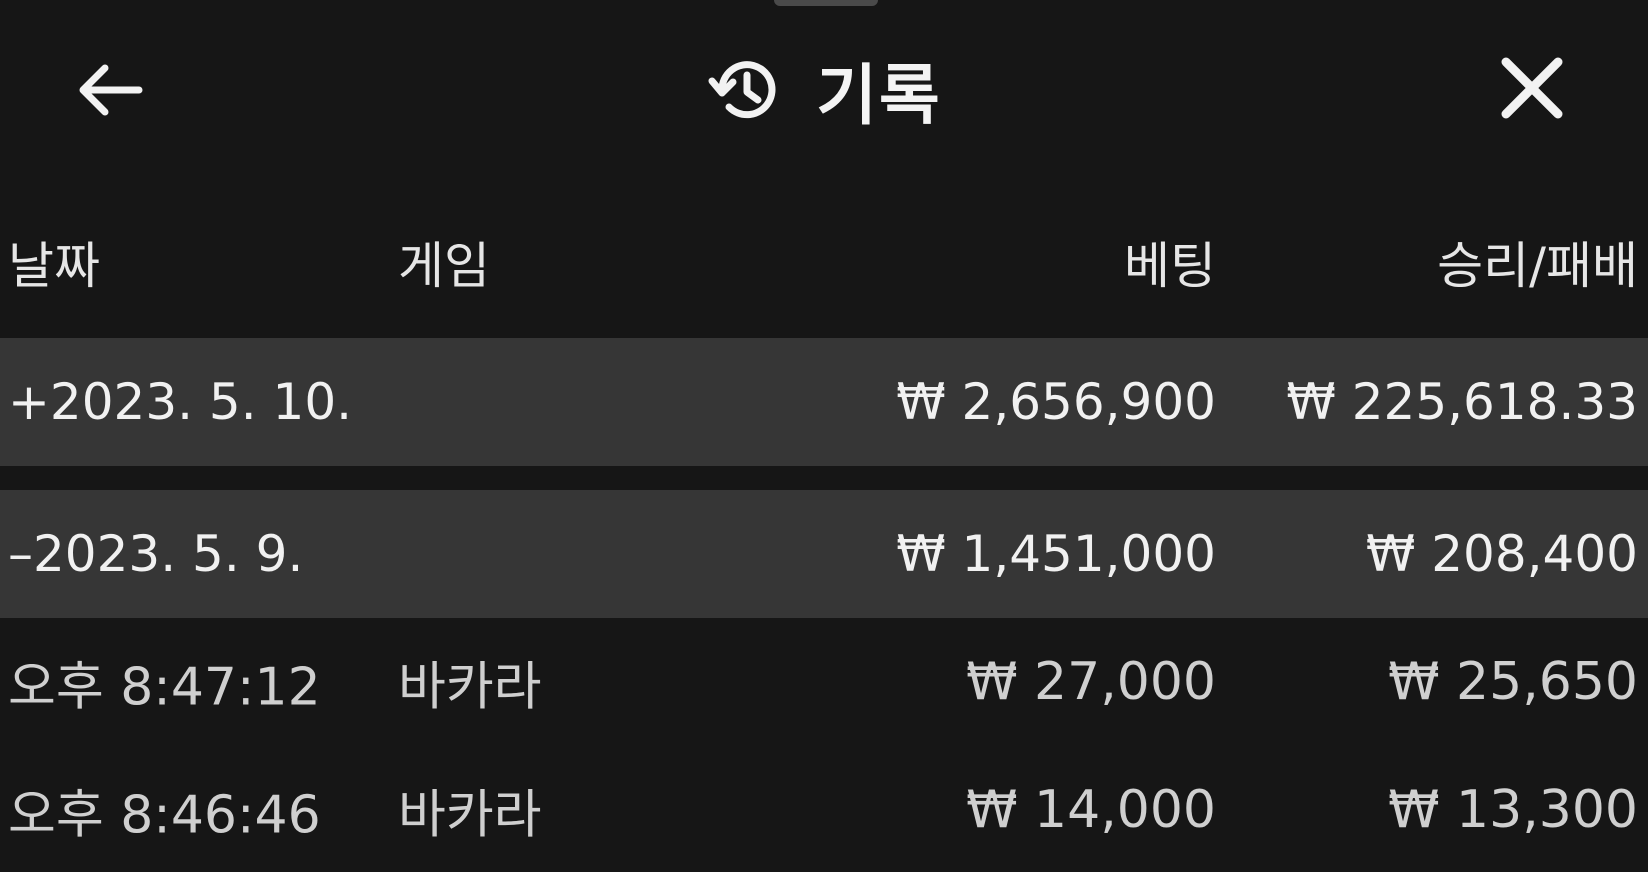 This screenshot has height=872, width=1648. I want to click on day-win-loss-total: ₩ 208,400, so click(1501, 554).